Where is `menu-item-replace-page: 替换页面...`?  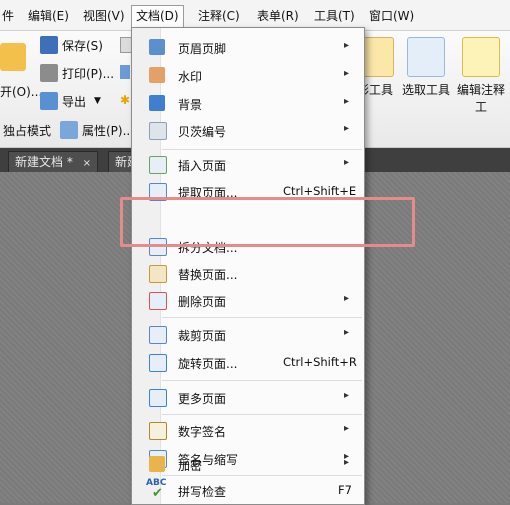 menu-item-replace-page: 替换页面... is located at coordinates (248, 274).